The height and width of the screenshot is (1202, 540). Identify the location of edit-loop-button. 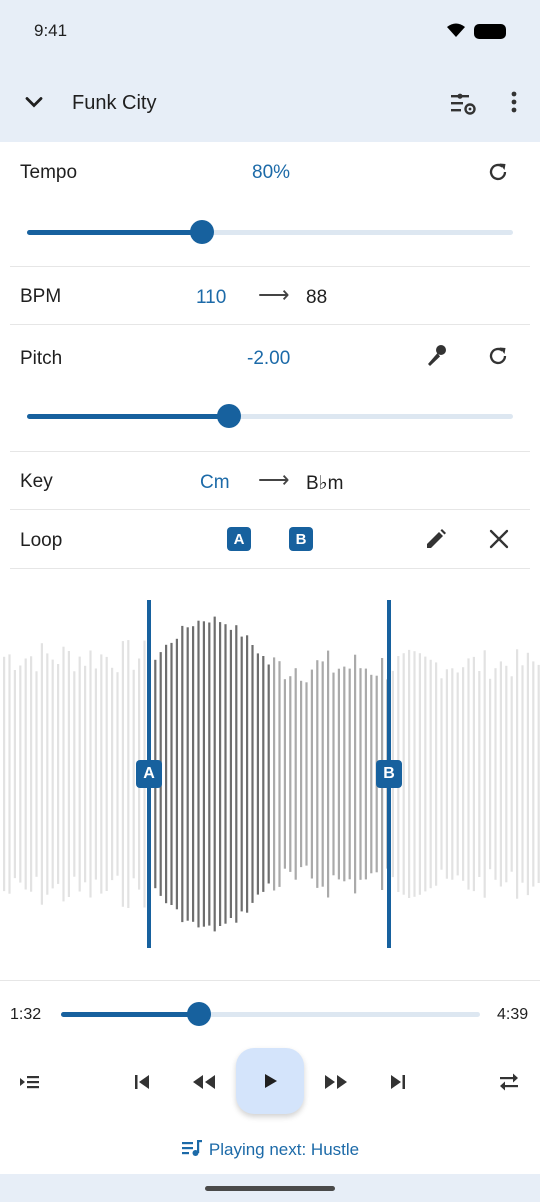
(436, 539).